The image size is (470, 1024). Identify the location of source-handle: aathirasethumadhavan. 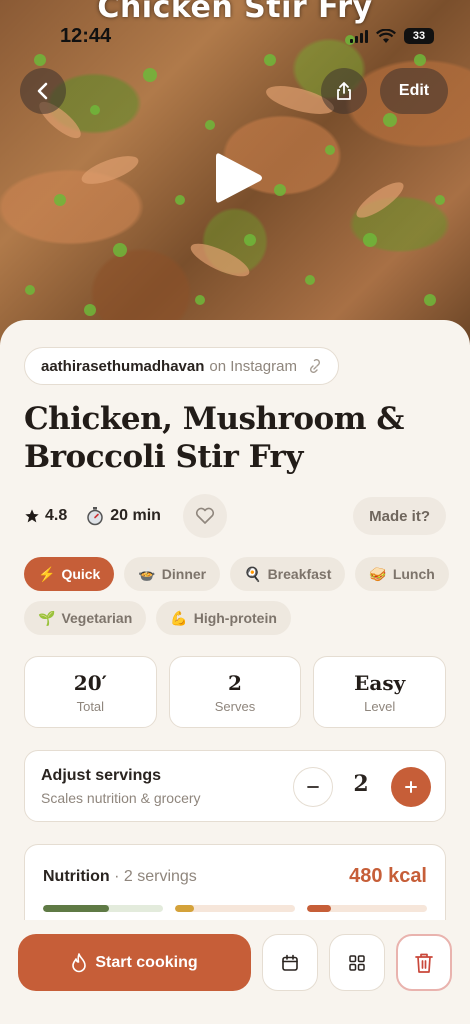
(123, 366).